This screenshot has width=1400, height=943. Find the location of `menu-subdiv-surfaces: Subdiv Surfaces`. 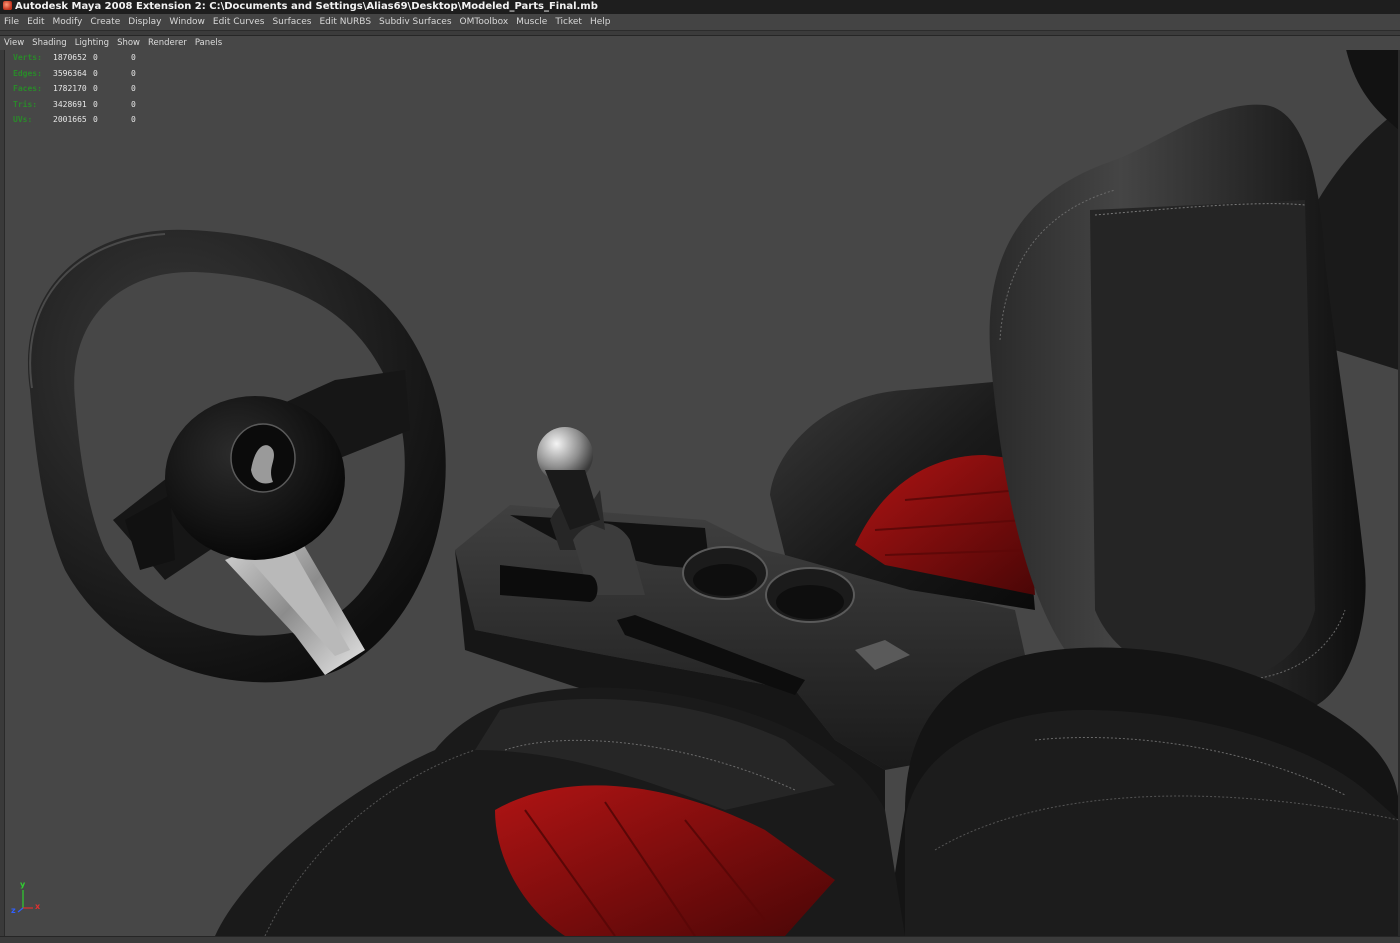

menu-subdiv-surfaces: Subdiv Surfaces is located at coordinates (415, 22).